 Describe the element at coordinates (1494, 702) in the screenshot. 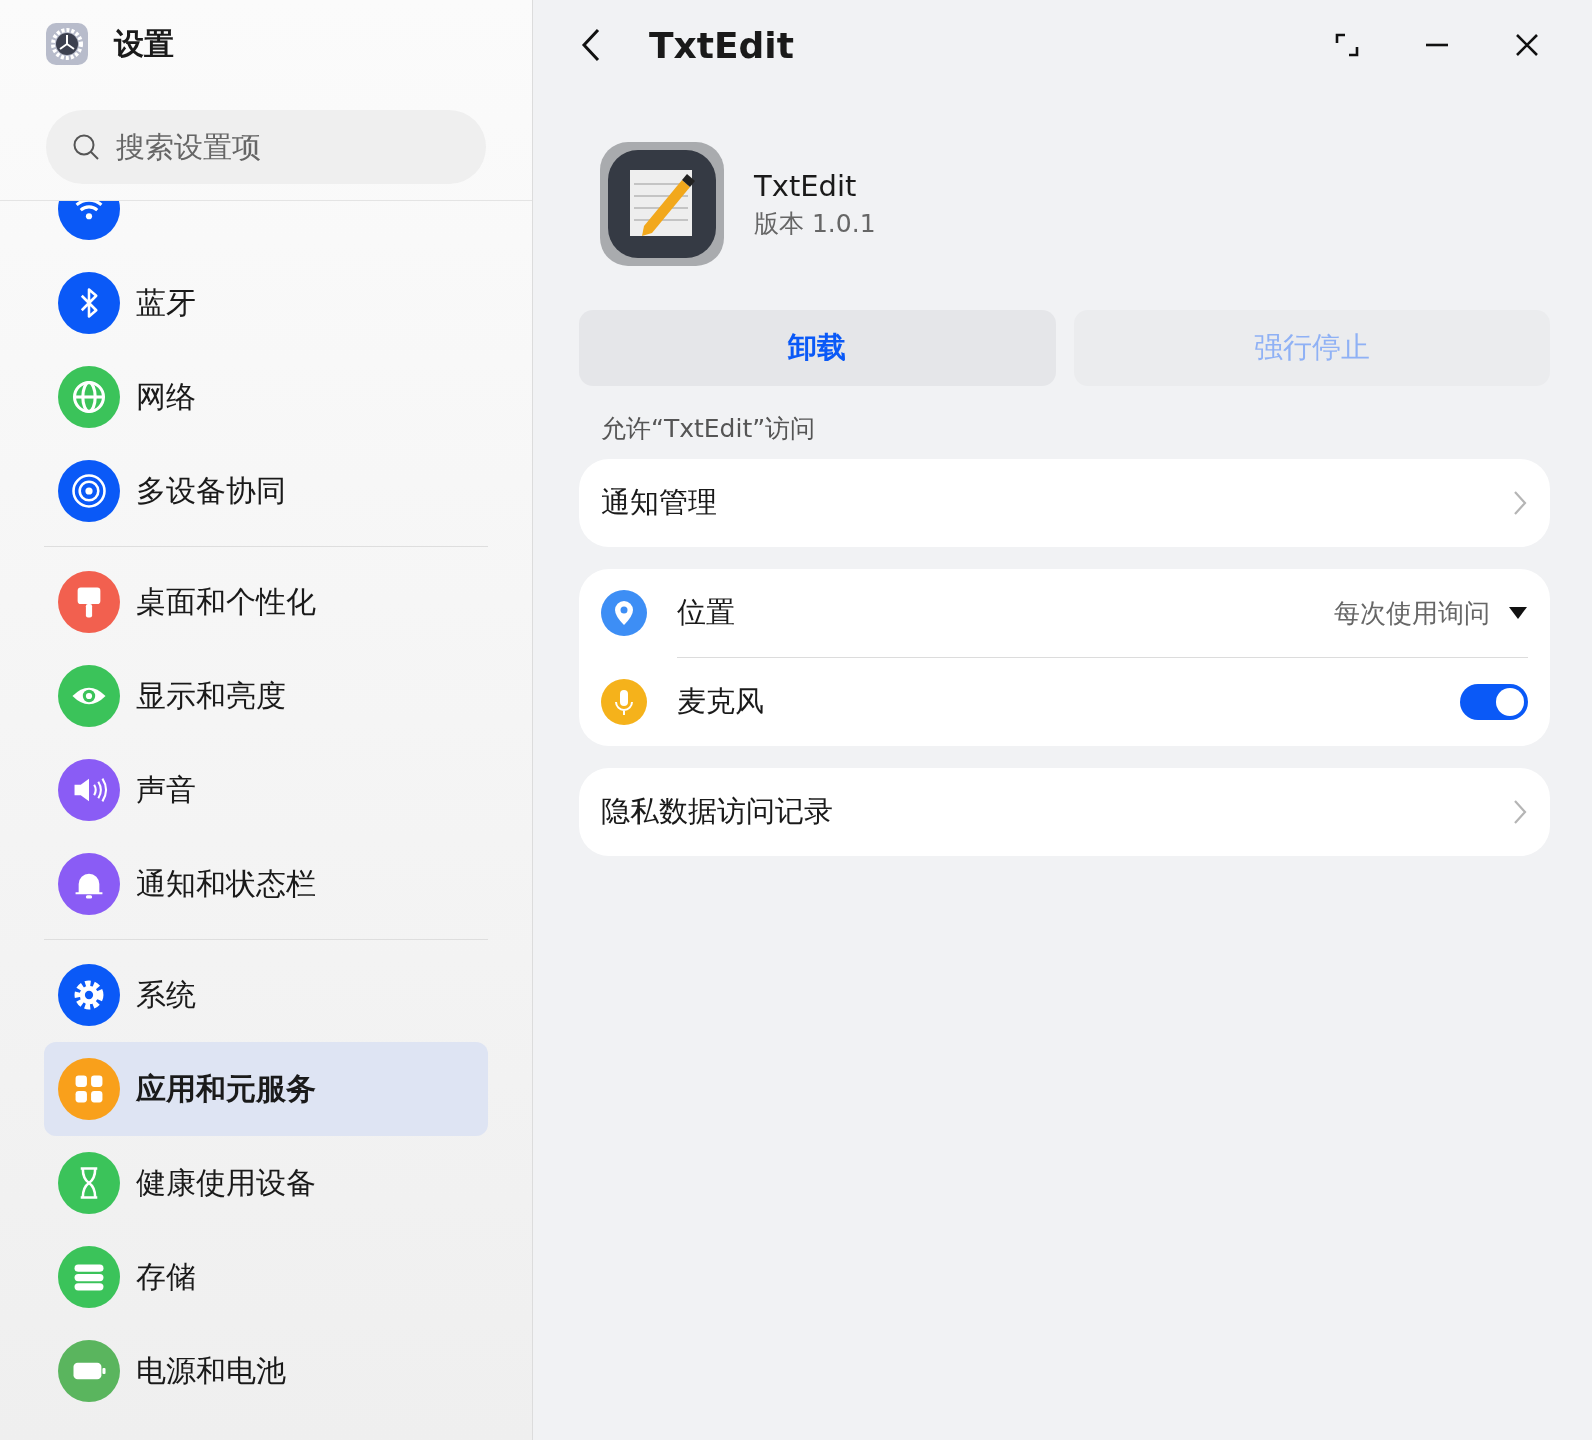

I see `microphone-toggle` at that location.